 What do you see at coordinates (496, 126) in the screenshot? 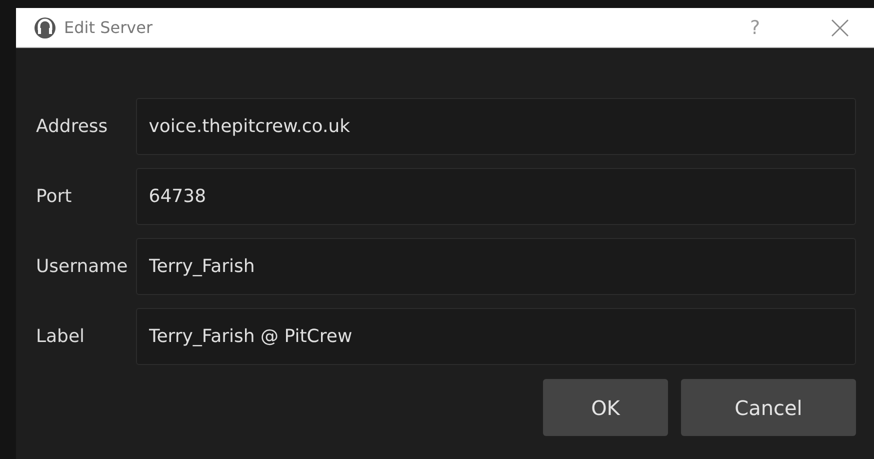
I see `input-field: voice.thepitcrew.co.uk` at bounding box center [496, 126].